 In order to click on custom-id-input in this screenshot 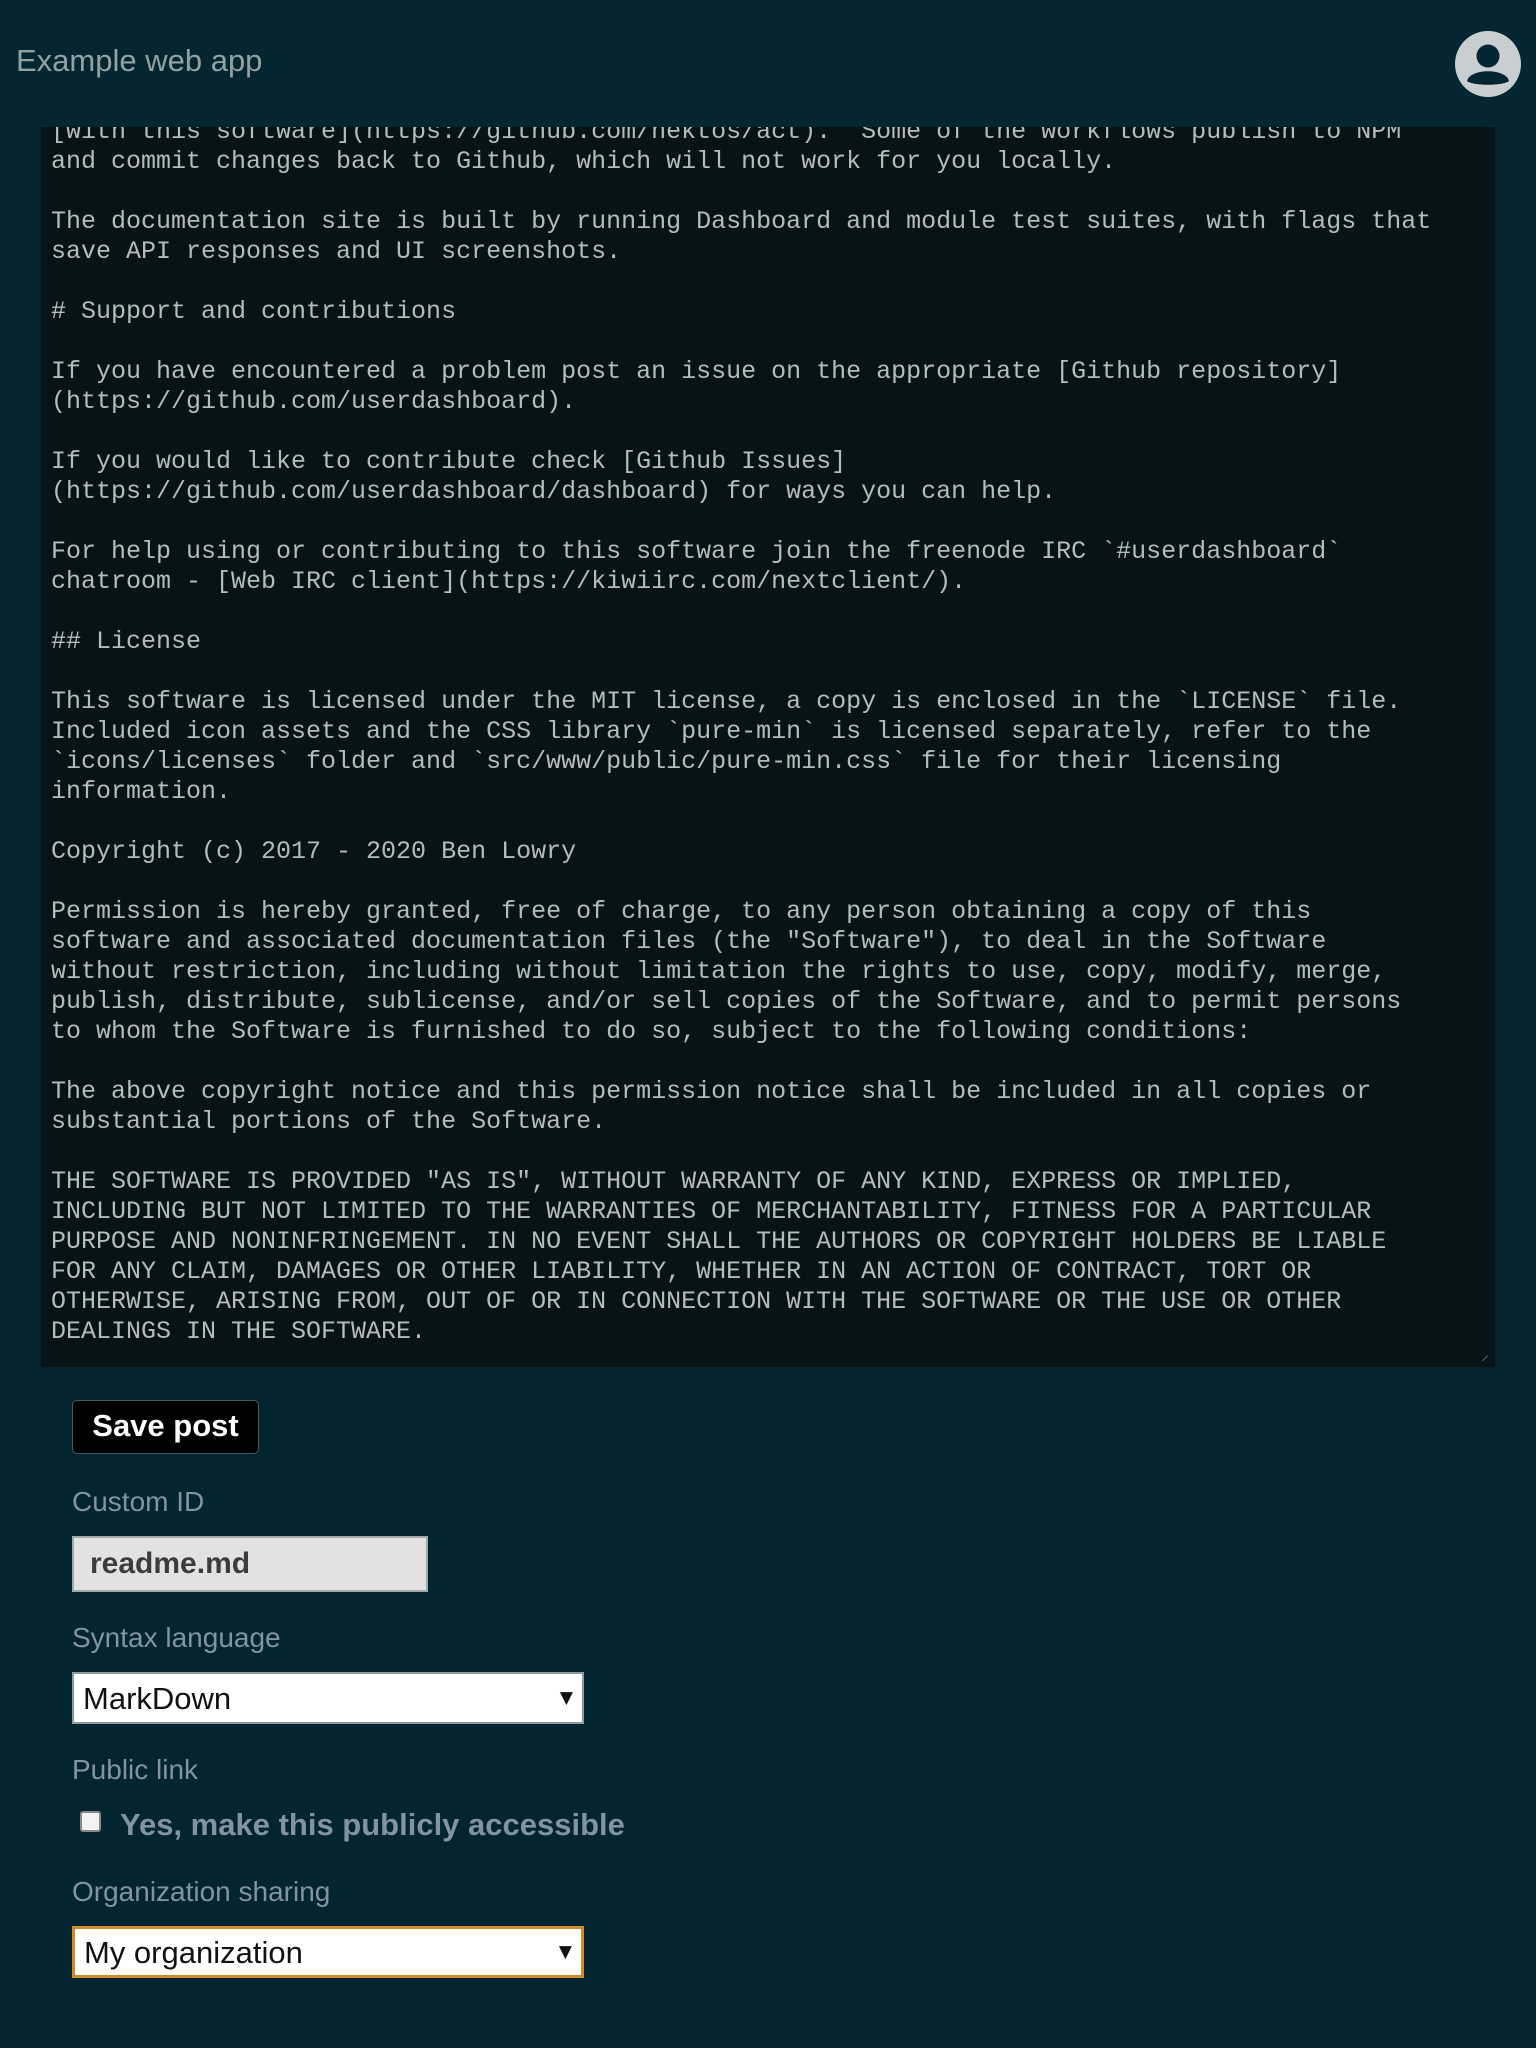, I will do `click(250, 1564)`.